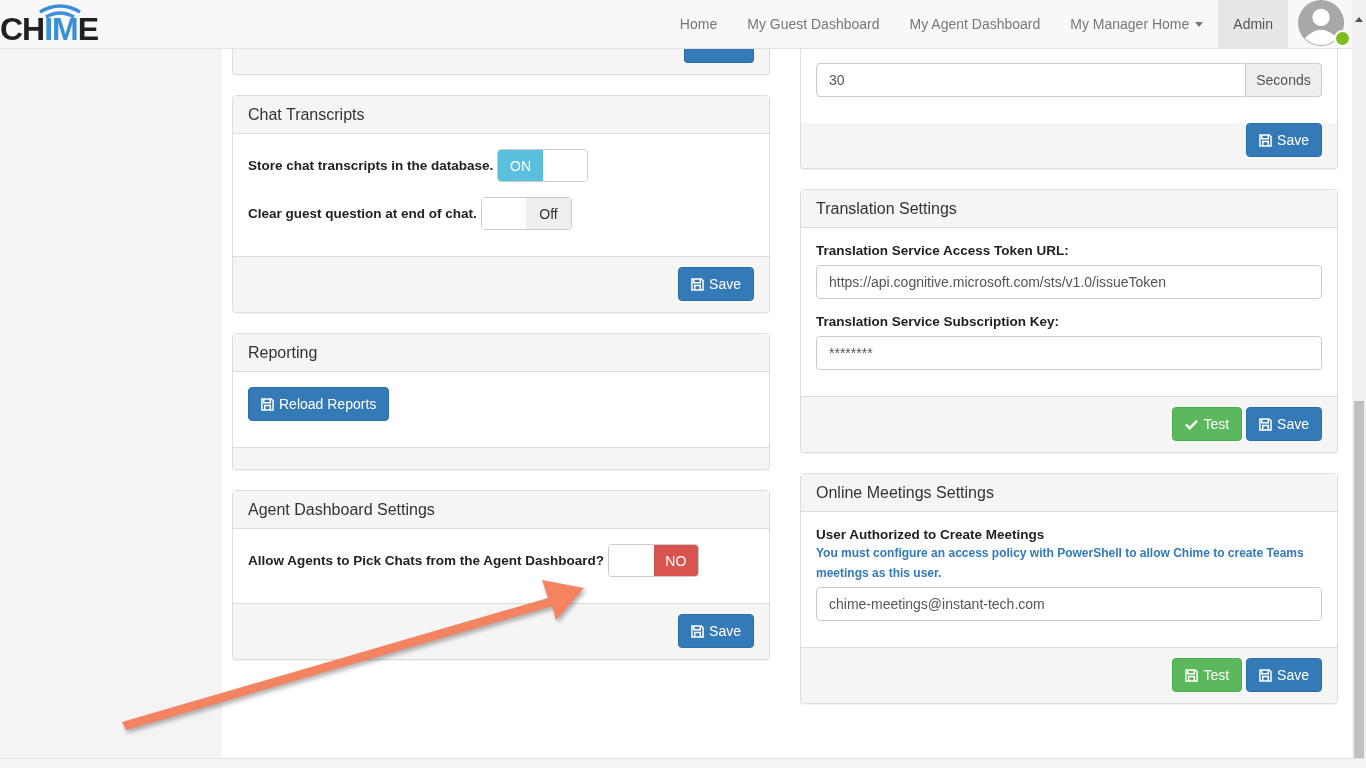  I want to click on input-field: https://api.cognitive.microsoft.com/sts/v1.0/issueToken, so click(1069, 282).